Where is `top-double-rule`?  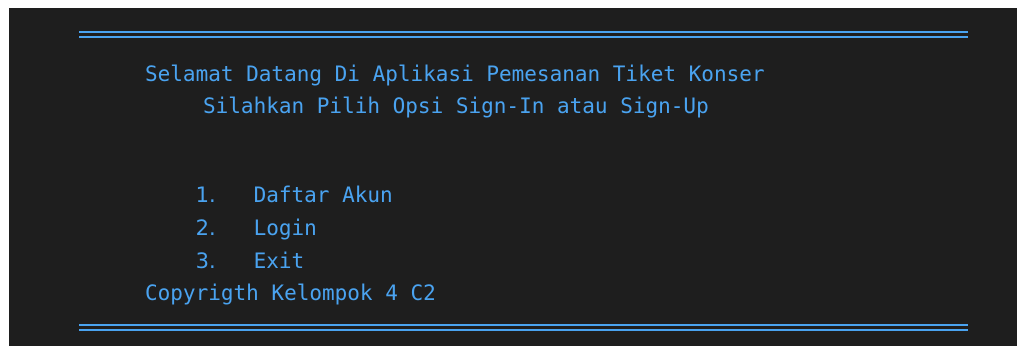
top-double-rule is located at coordinates (523, 34).